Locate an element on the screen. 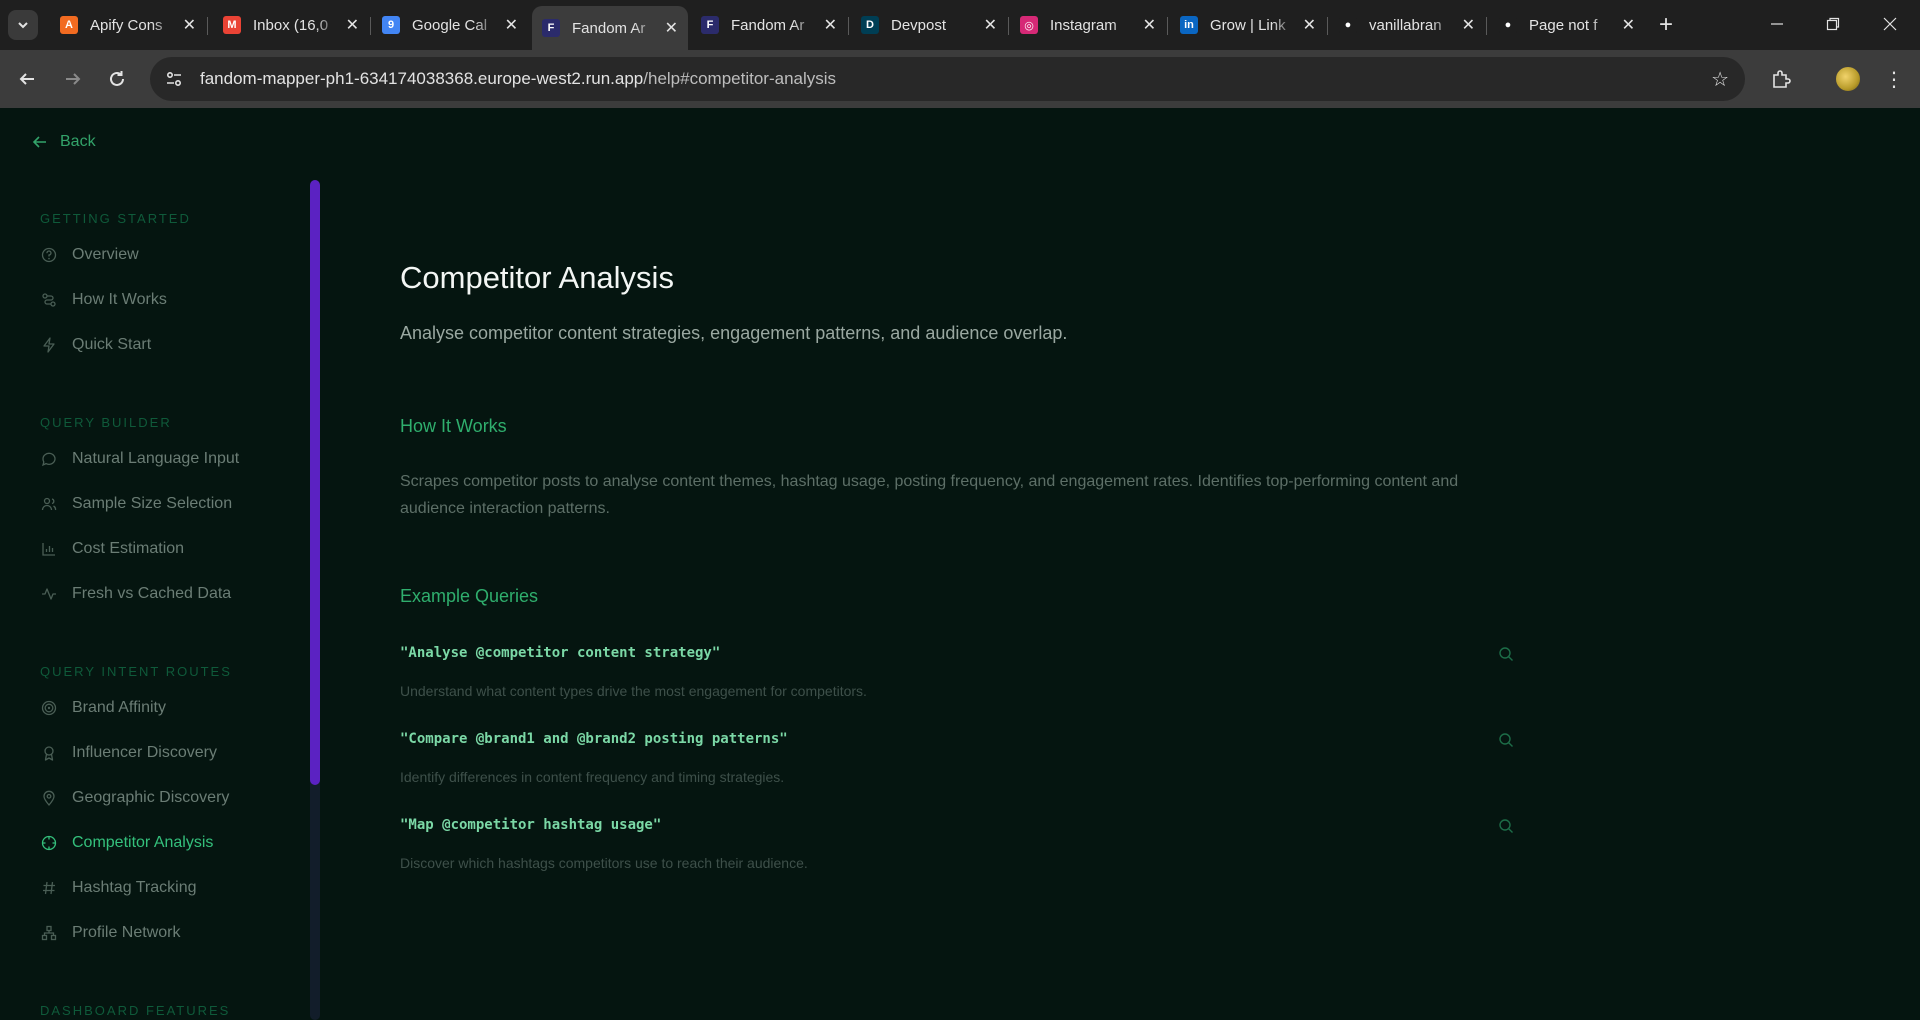  browser-tab: A Apify Cons ✕ is located at coordinates (128, 25).